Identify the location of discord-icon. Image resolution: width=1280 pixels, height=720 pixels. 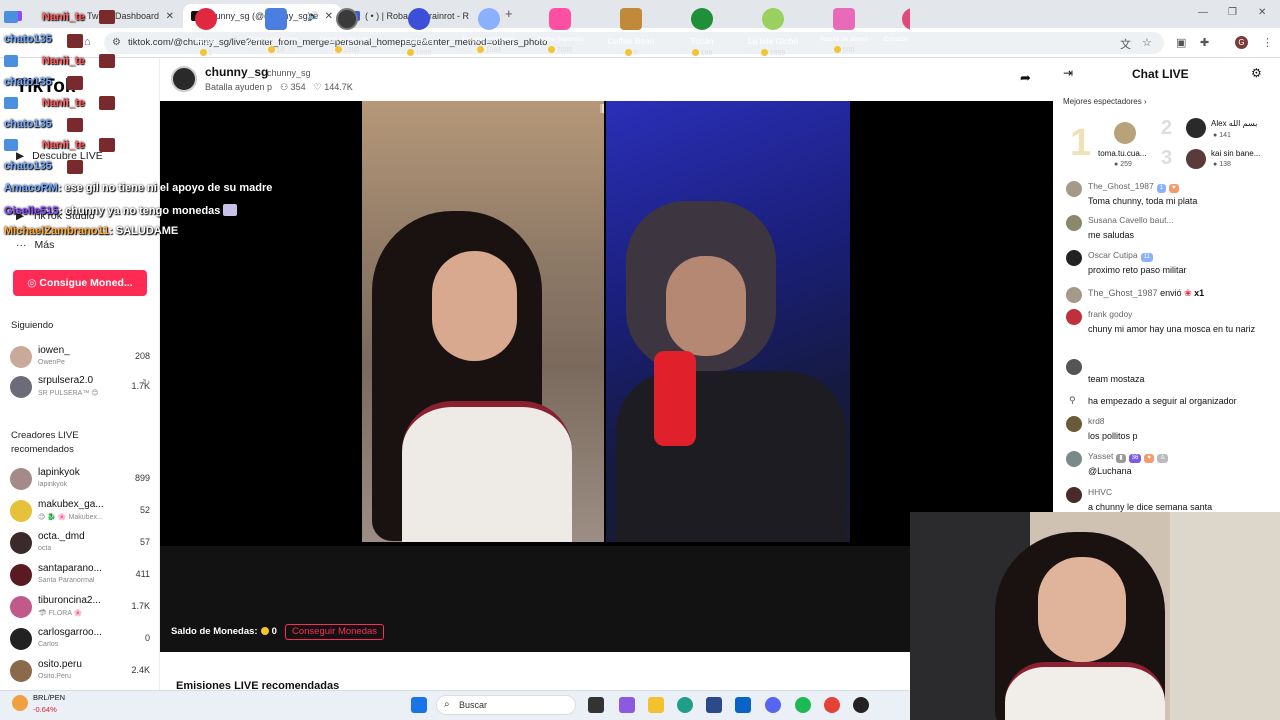
(773, 705).